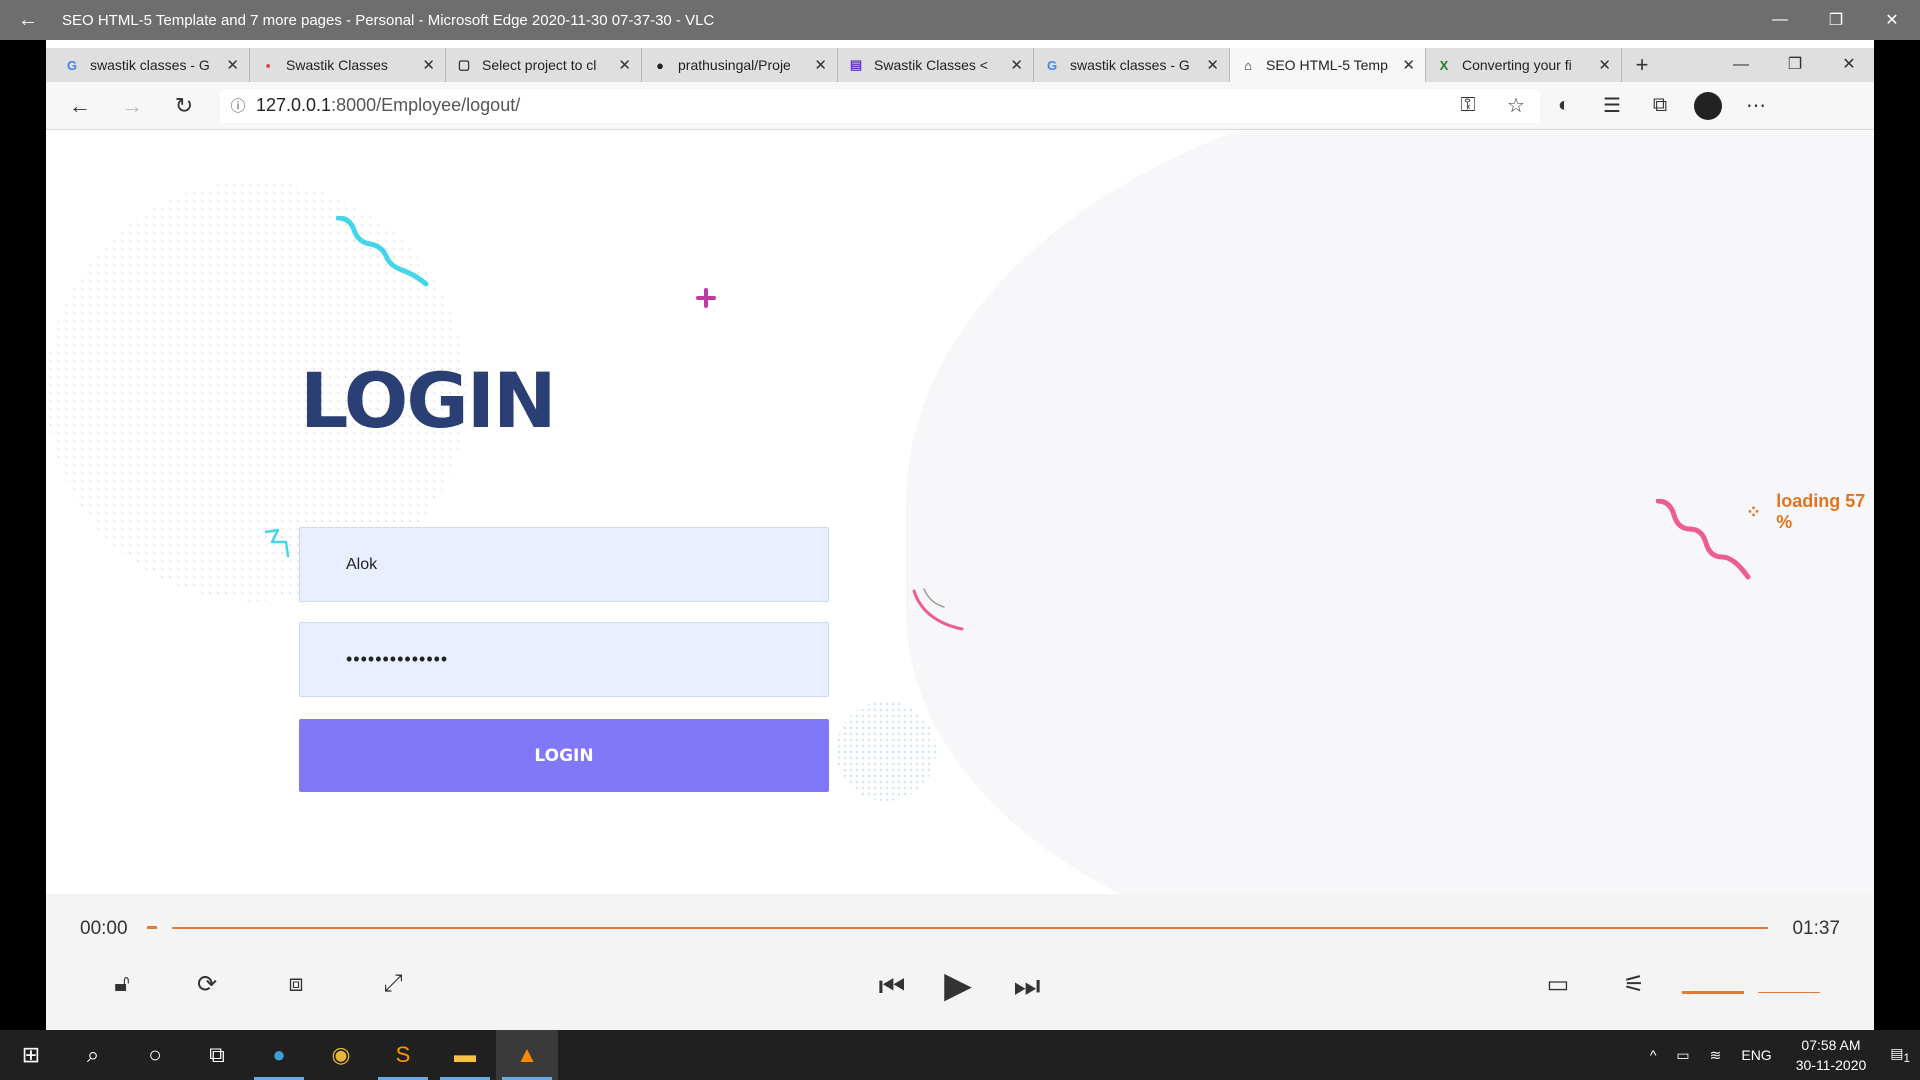 This screenshot has height=1080, width=1920. Describe the element at coordinates (564, 659) in the screenshot. I see `password-input: ••••••••••••••` at that location.